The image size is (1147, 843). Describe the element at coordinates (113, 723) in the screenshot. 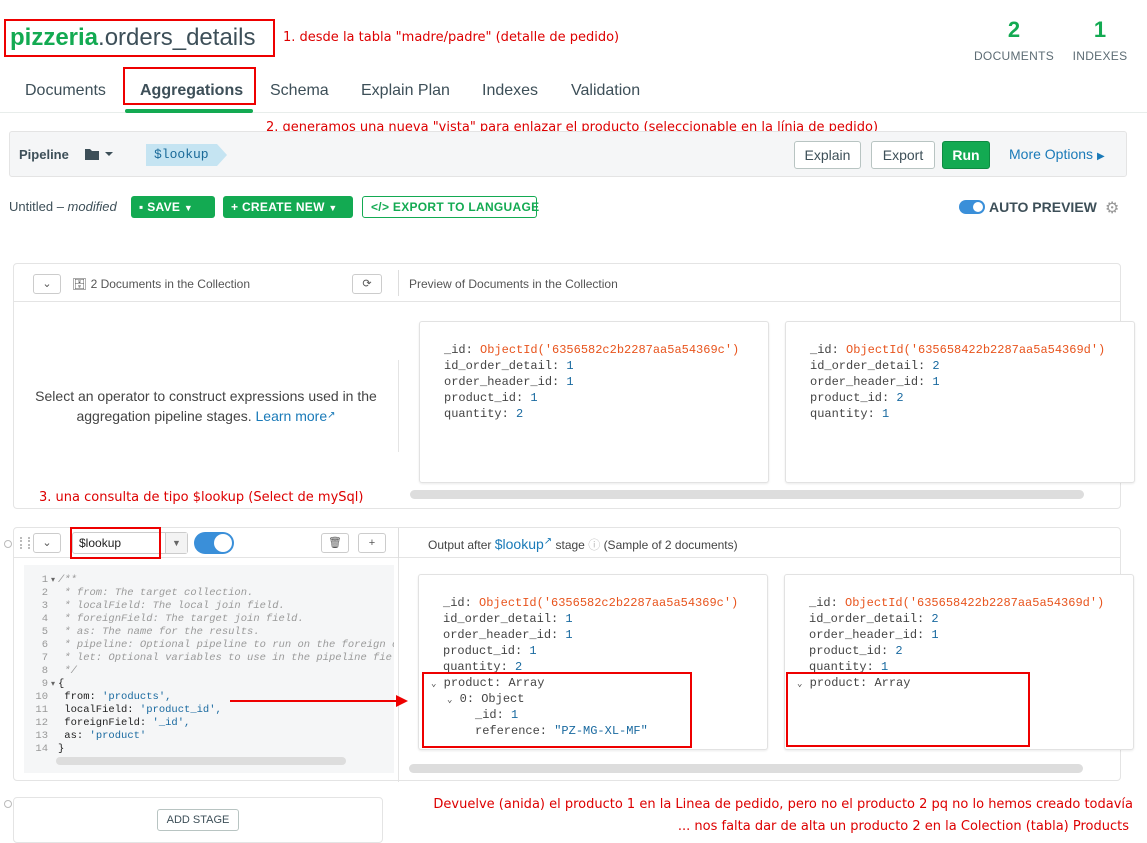

I see `code-line: 12 foreignField: '_id',` at that location.